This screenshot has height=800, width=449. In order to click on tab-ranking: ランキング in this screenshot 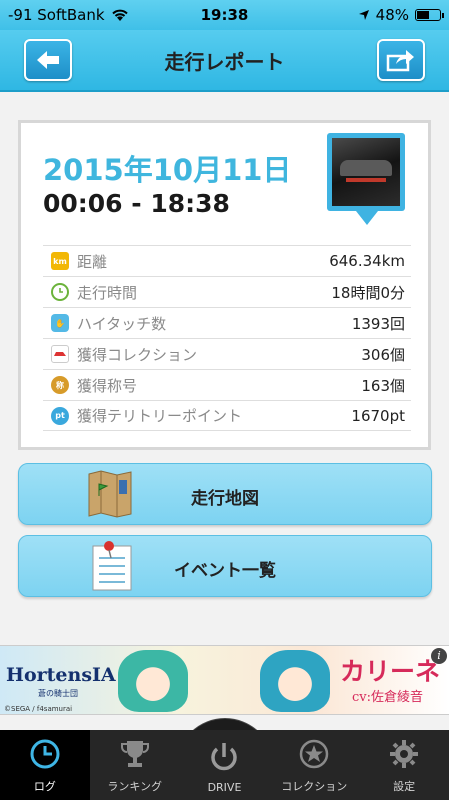, I will do `click(135, 765)`.